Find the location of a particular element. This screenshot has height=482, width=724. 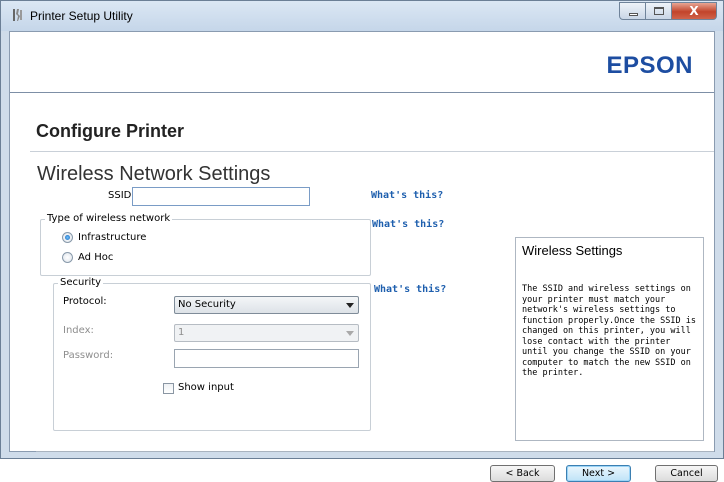

password-label: Password: is located at coordinates (88, 355).